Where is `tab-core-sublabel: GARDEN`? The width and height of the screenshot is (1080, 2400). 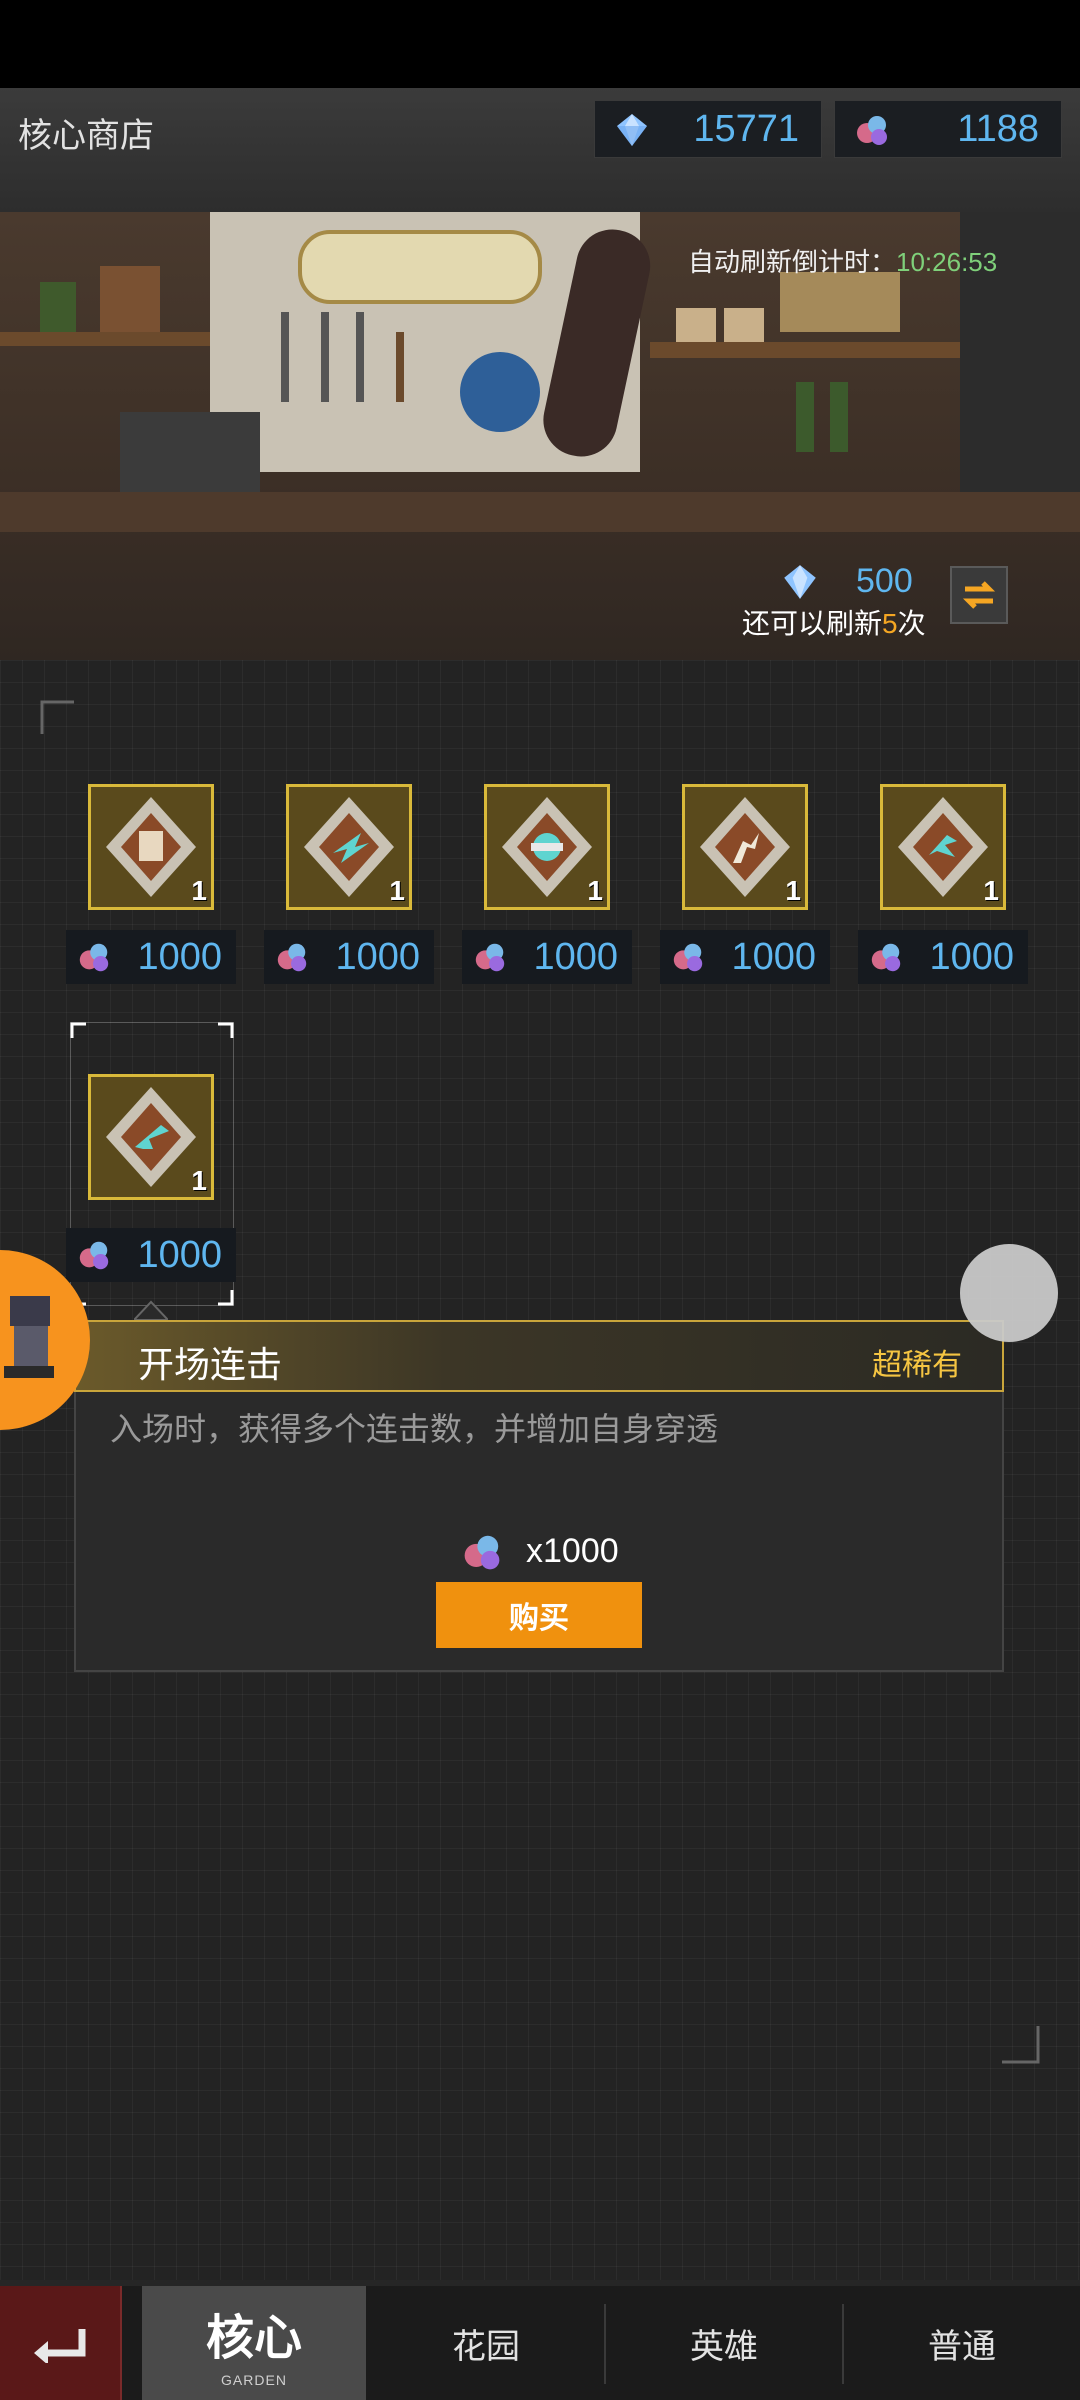
tab-core-sublabel: GARDEN is located at coordinates (254, 2380).